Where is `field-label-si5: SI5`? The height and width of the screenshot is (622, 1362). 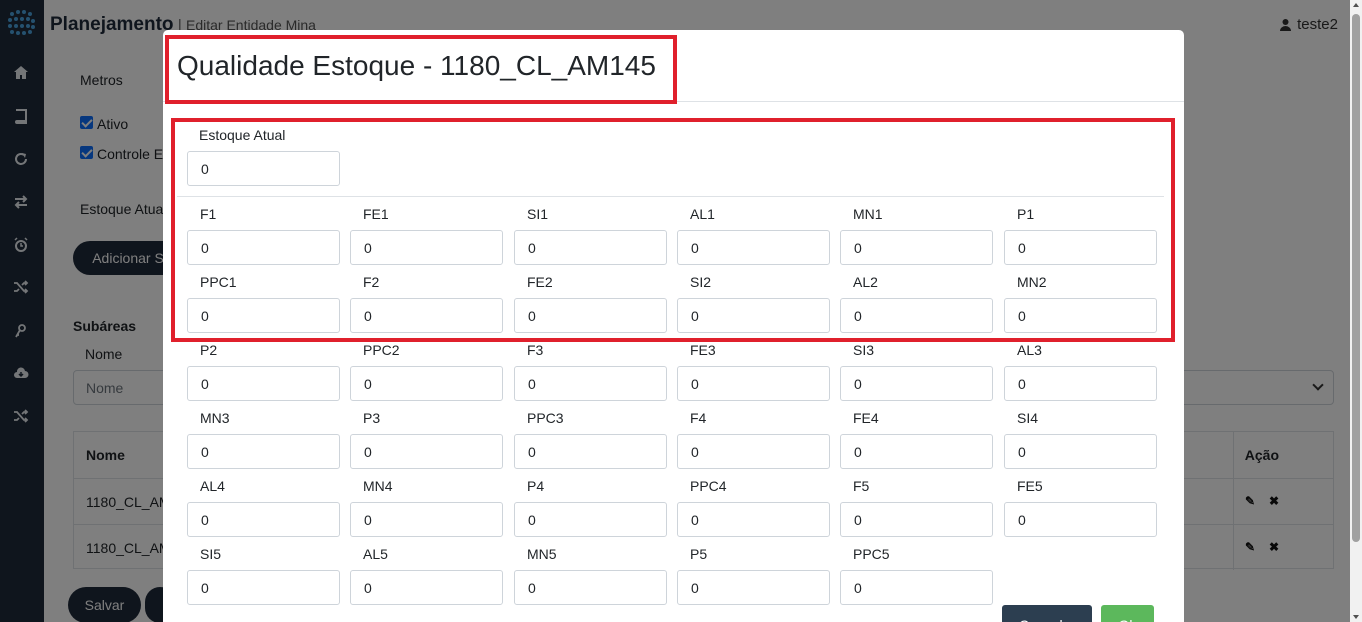 field-label-si5: SI5 is located at coordinates (211, 554).